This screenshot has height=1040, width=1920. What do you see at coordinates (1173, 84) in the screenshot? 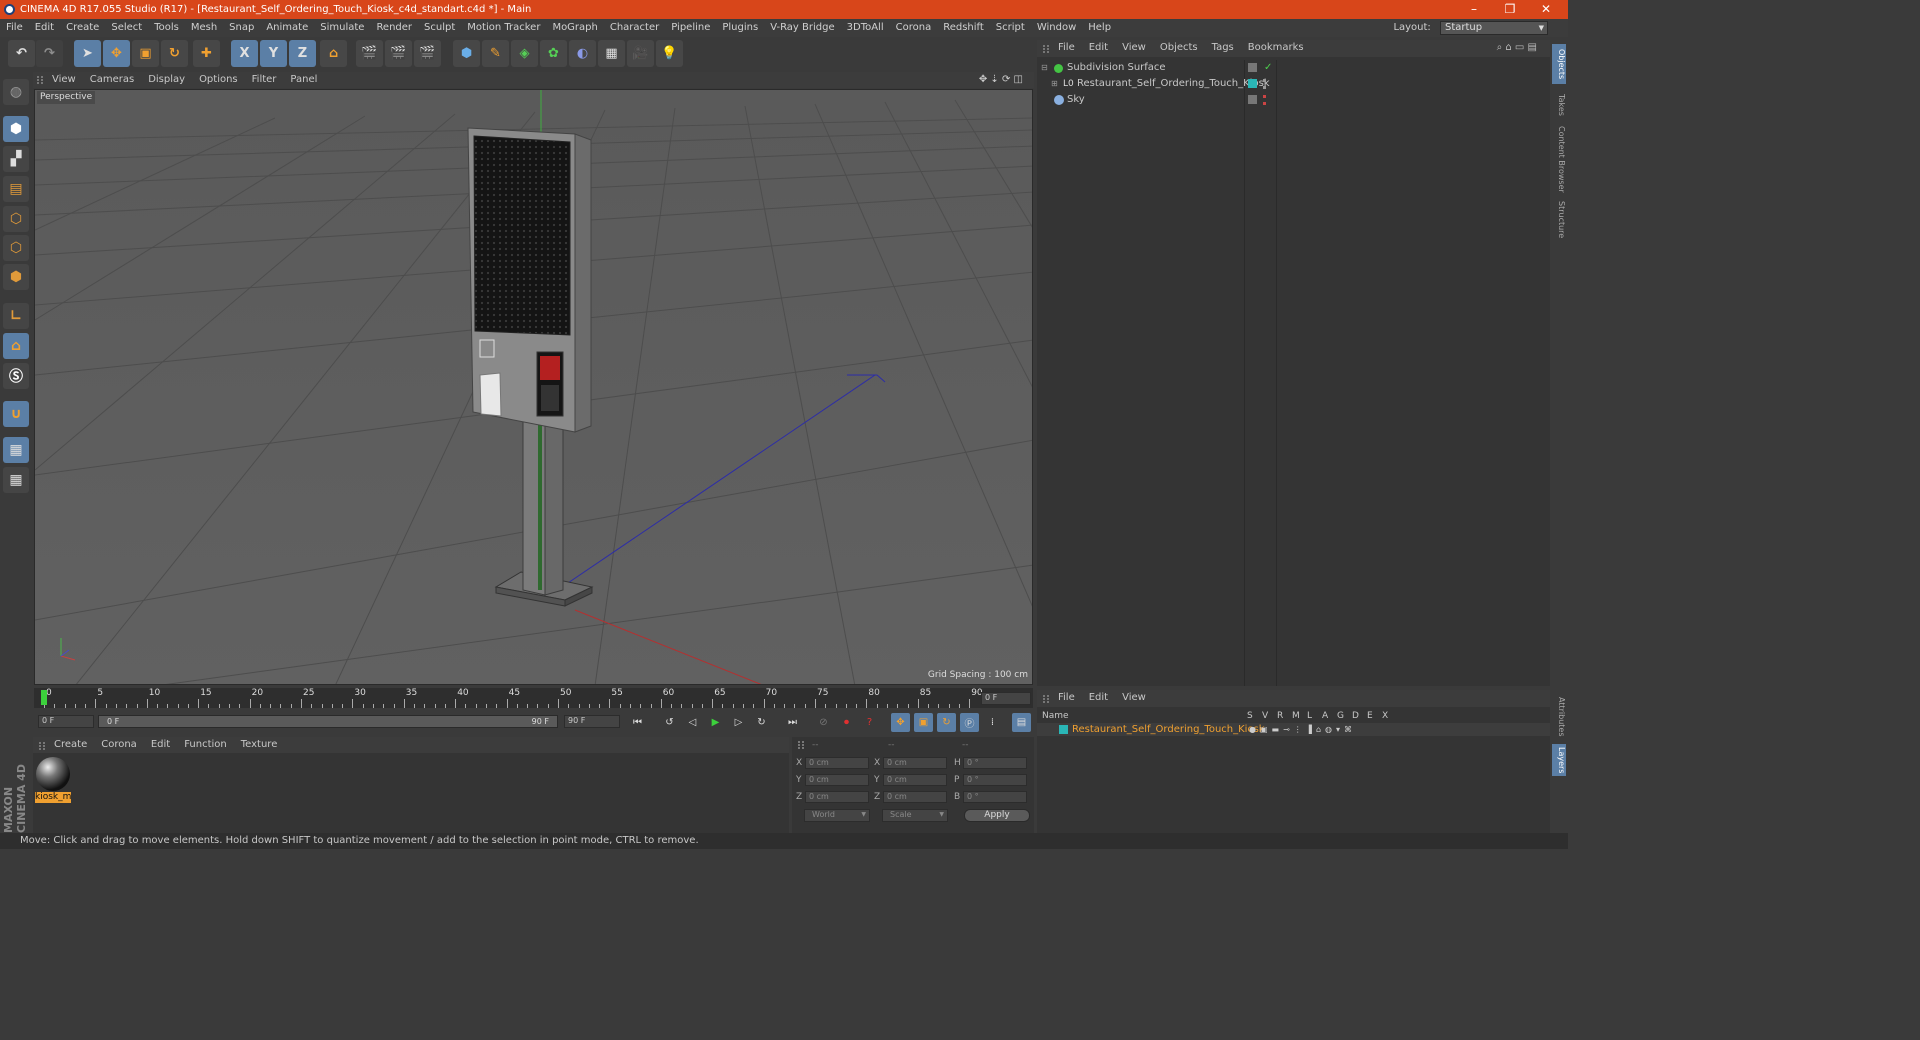
I see `object-name: Restaurant_Self_Ordering_Touch_Kiosk` at bounding box center [1173, 84].